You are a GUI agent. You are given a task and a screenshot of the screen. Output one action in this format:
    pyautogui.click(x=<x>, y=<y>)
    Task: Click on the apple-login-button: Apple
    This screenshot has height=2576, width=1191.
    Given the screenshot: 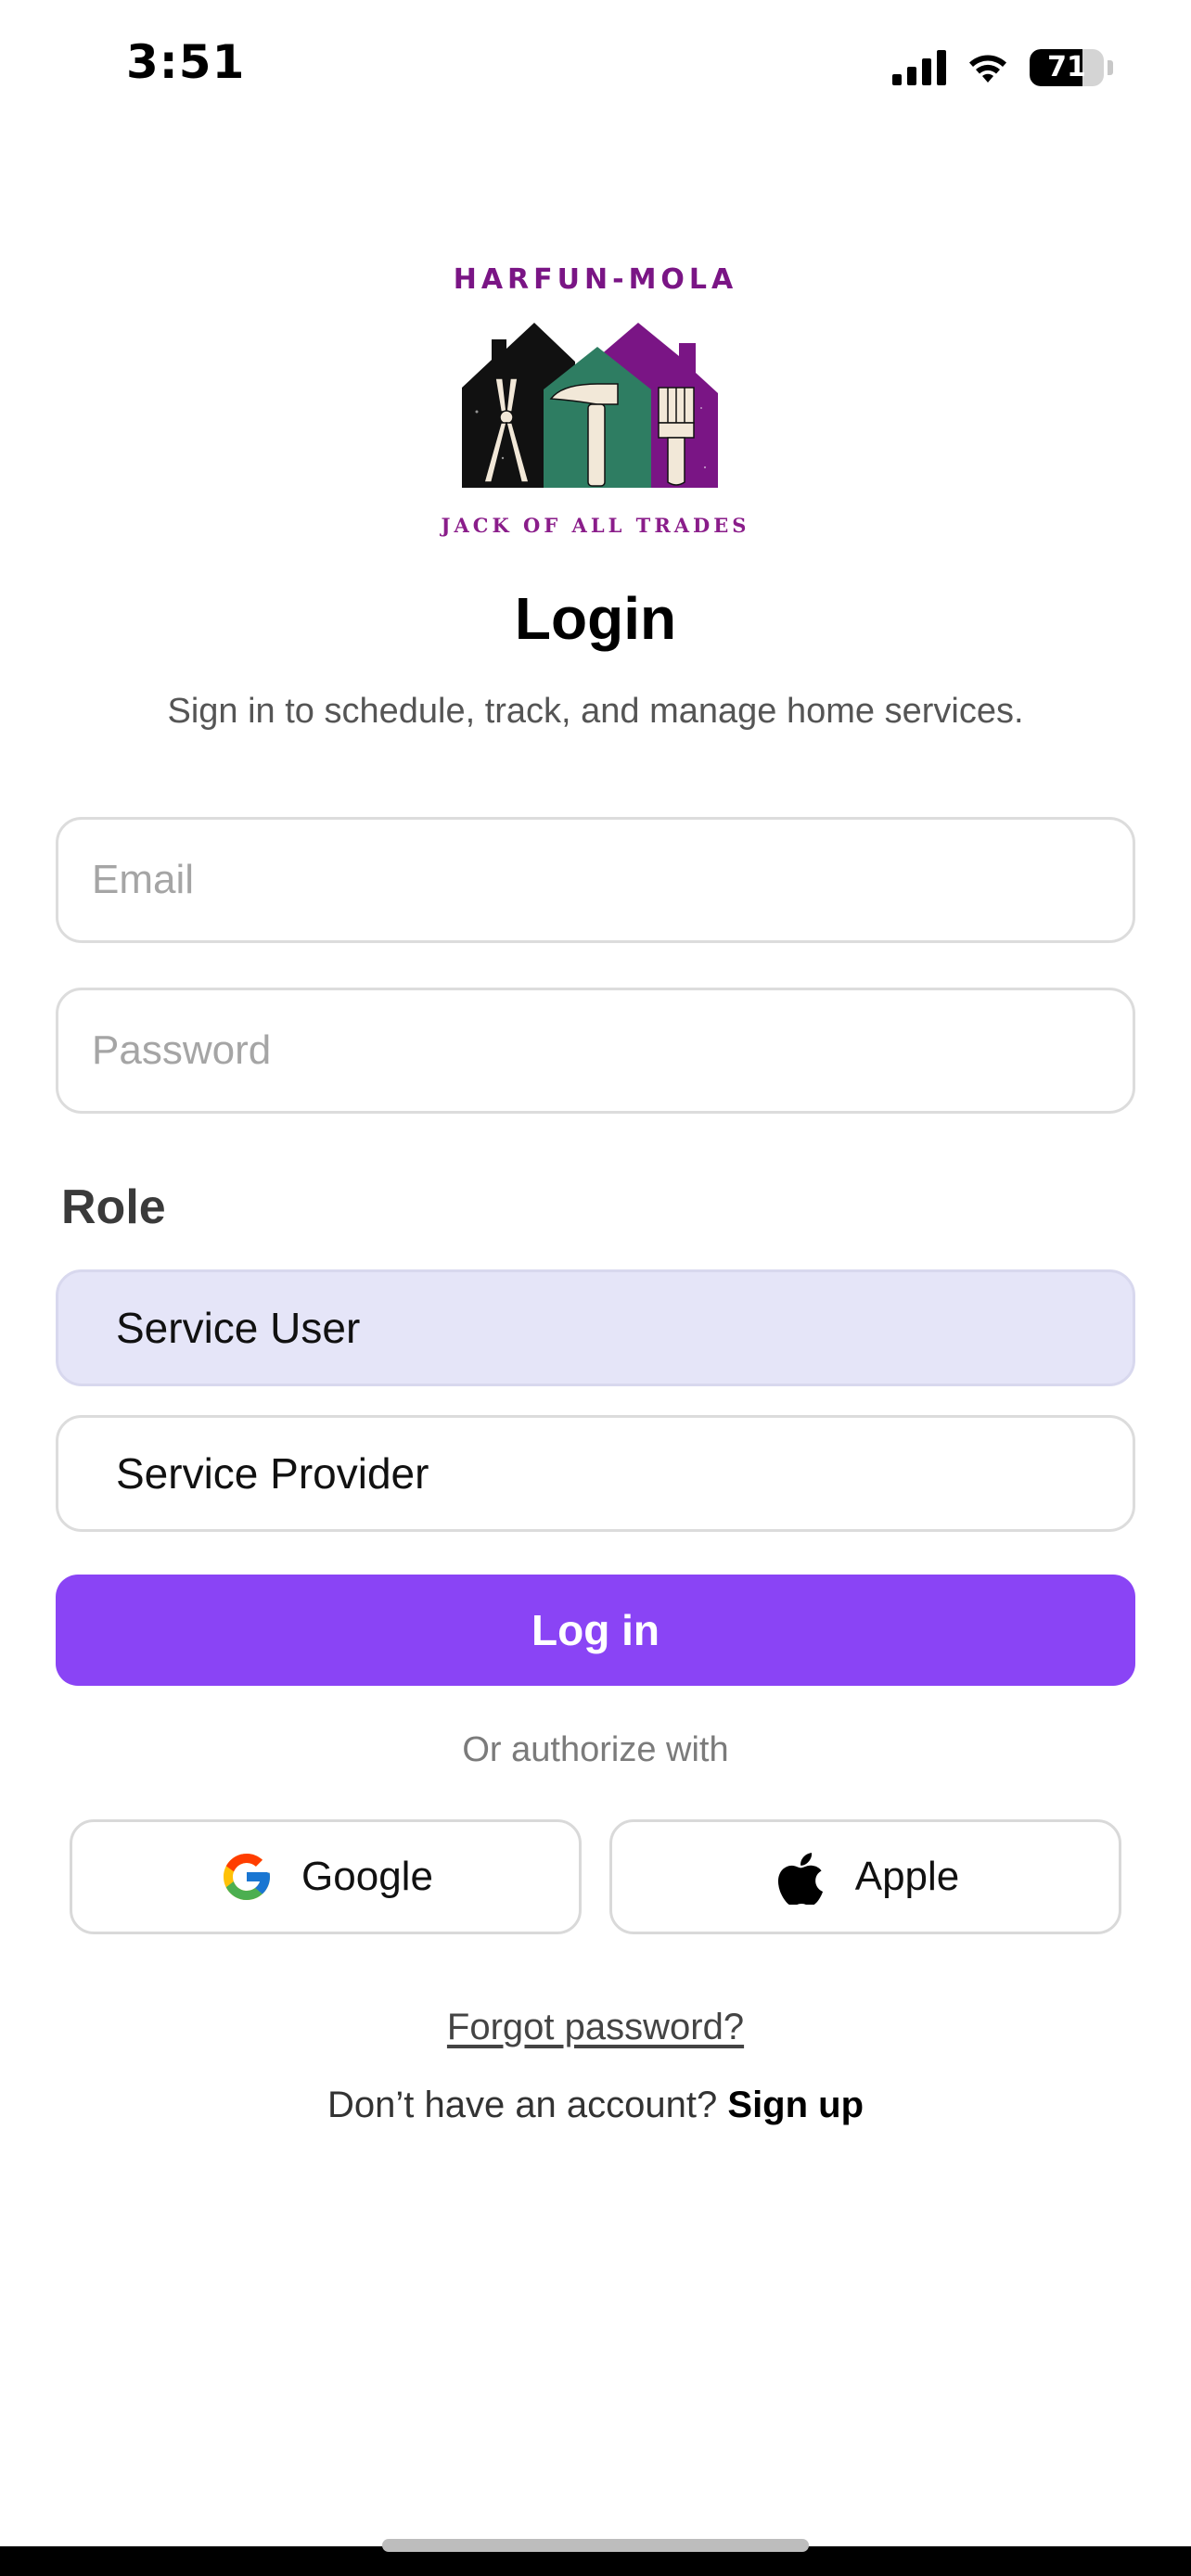 What is the action you would take?
    pyautogui.click(x=865, y=1876)
    